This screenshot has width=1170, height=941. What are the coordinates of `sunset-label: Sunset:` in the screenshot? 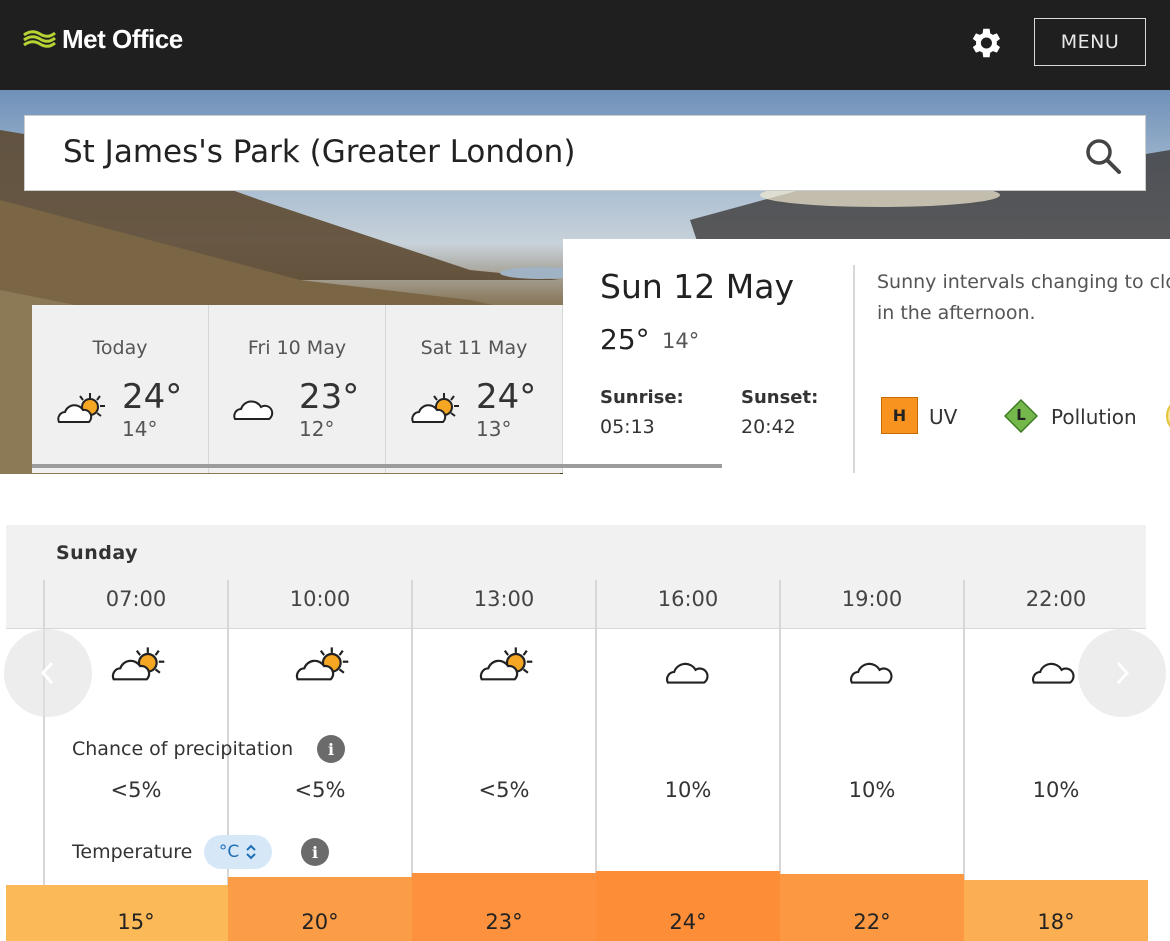 It's located at (780, 397).